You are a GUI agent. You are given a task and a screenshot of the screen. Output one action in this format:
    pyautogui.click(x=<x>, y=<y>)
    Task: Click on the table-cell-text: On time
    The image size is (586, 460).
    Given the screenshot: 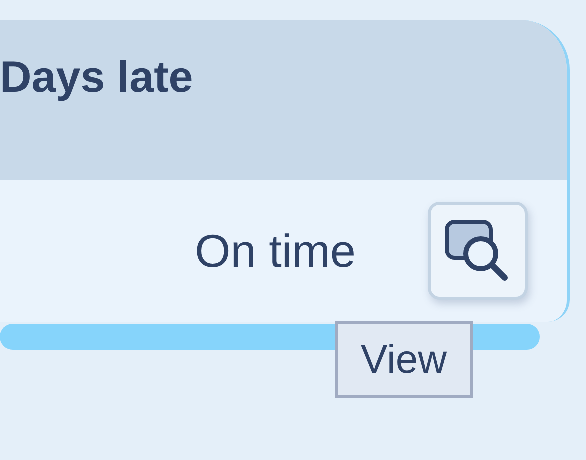 What is the action you would take?
    pyautogui.click(x=275, y=251)
    